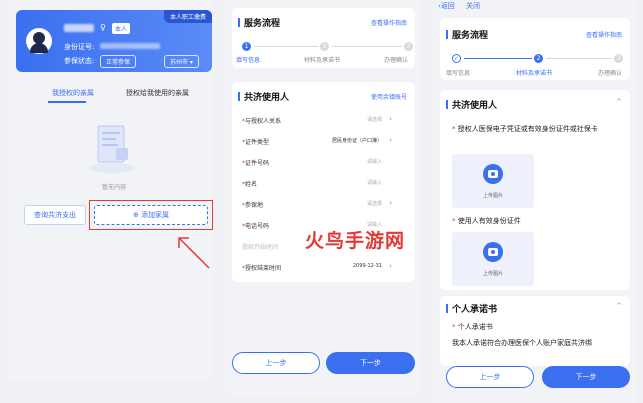 The image size is (643, 403). Describe the element at coordinates (317, 205) in the screenshot. I see `form-row-insured-place: *参保地 请选择 ›` at that location.